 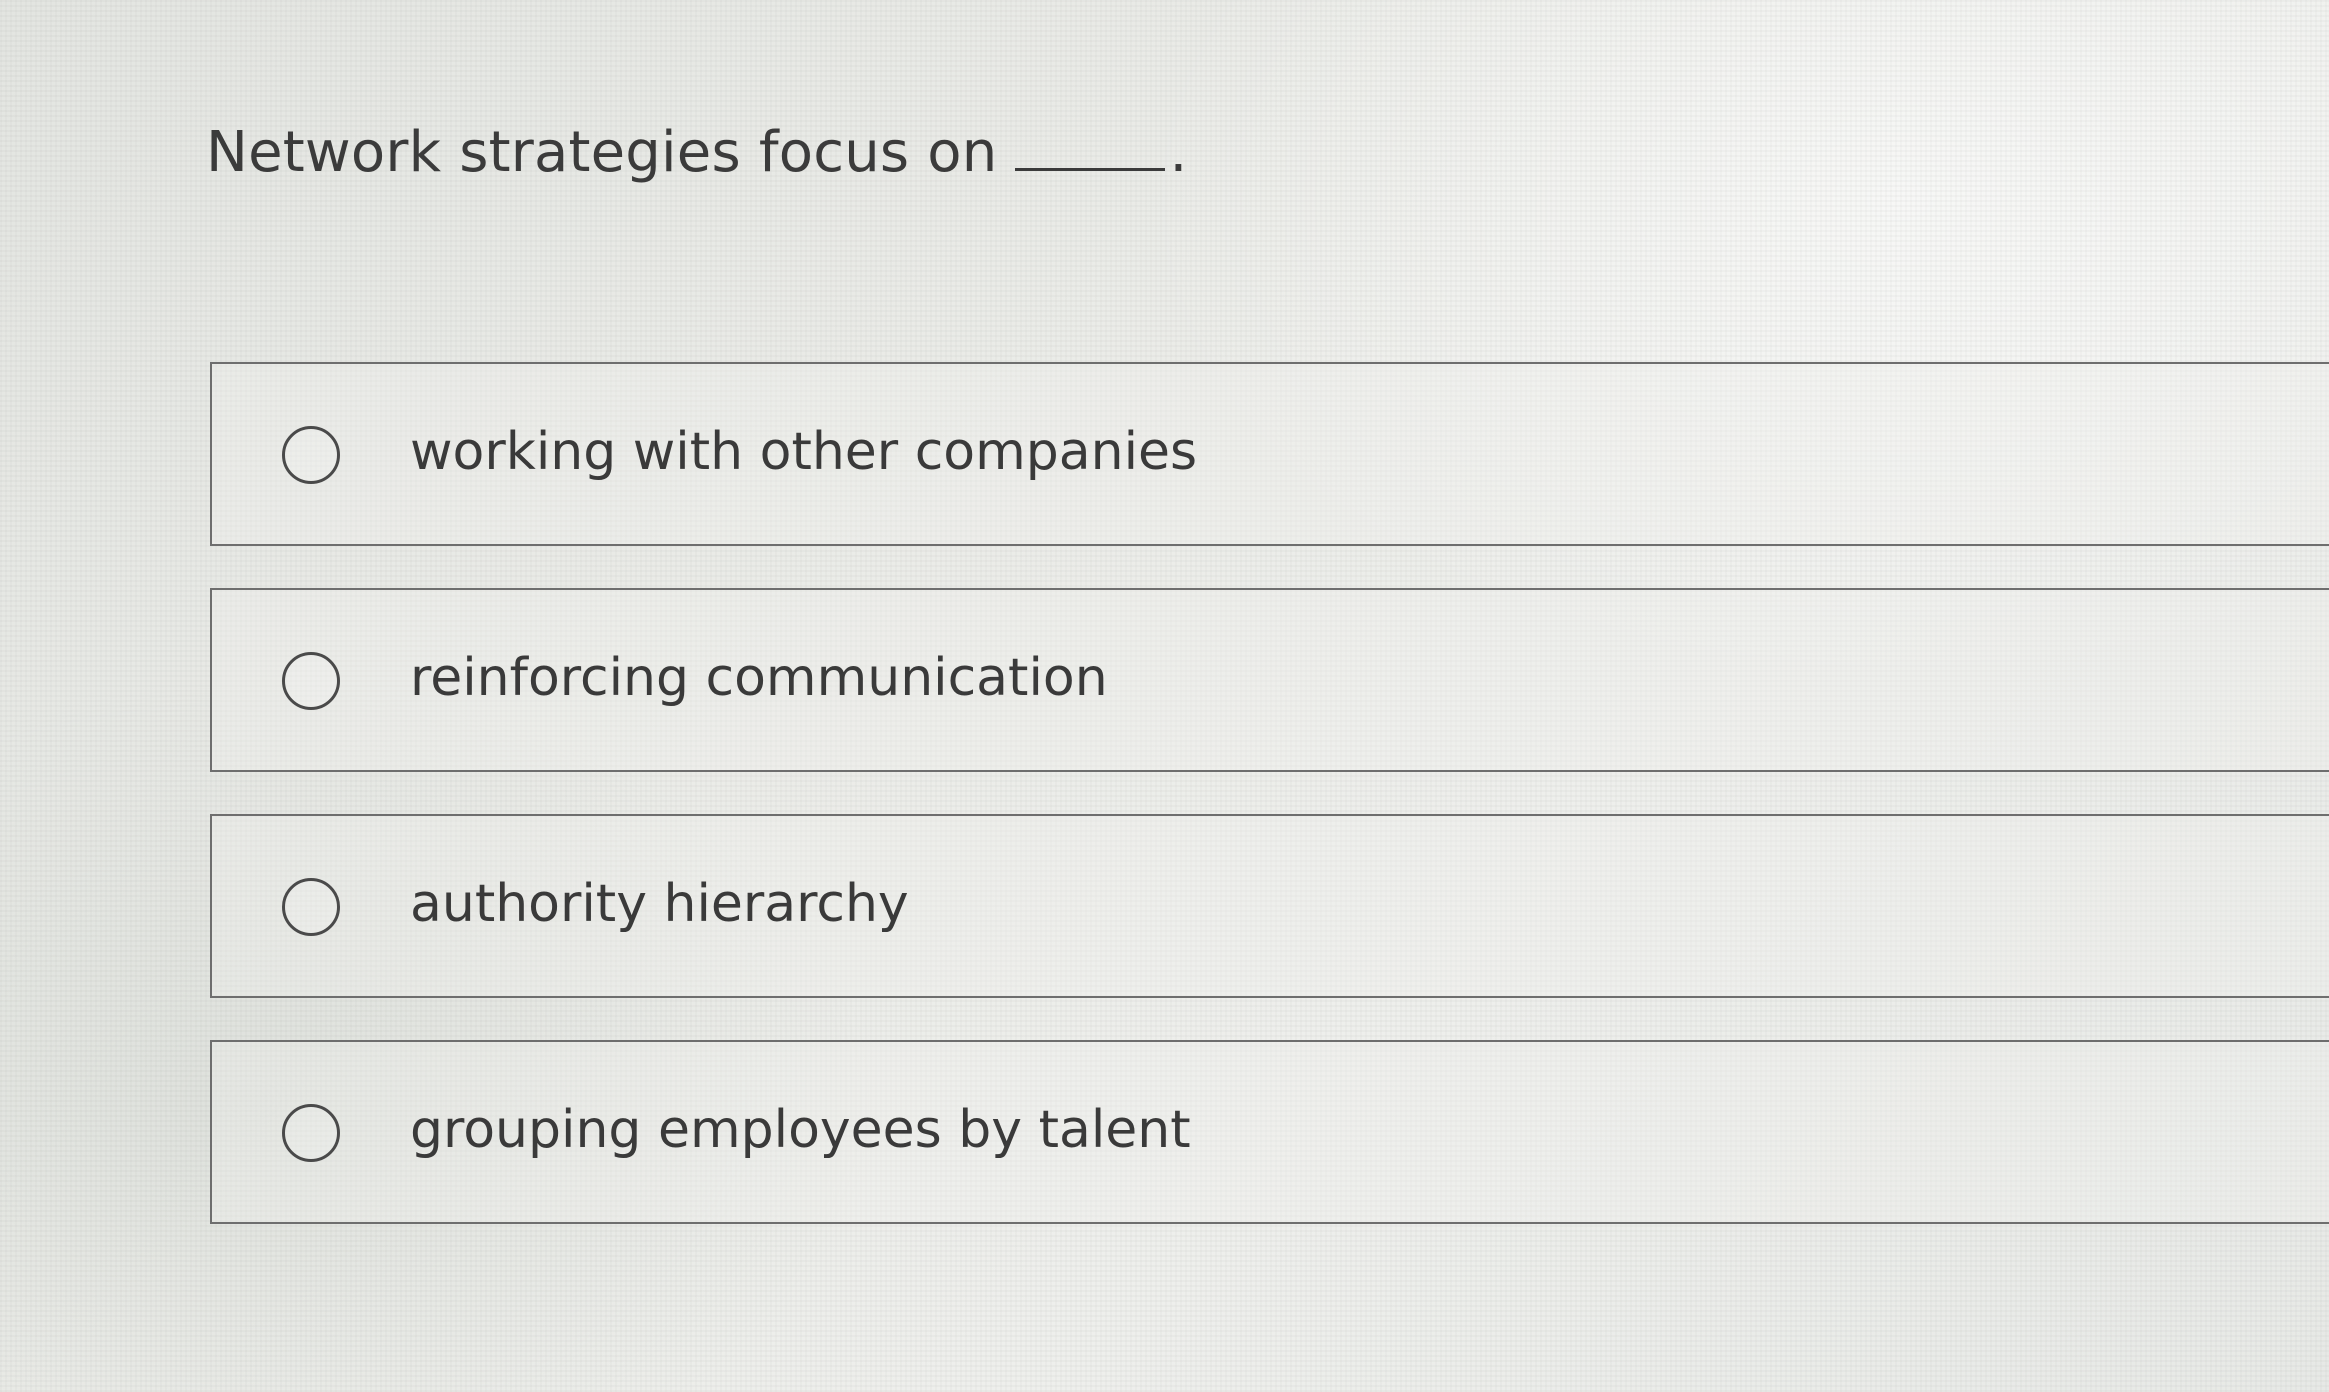 What do you see at coordinates (1269, 906) in the screenshot?
I see `answer-option-3: authority hierarchy` at bounding box center [1269, 906].